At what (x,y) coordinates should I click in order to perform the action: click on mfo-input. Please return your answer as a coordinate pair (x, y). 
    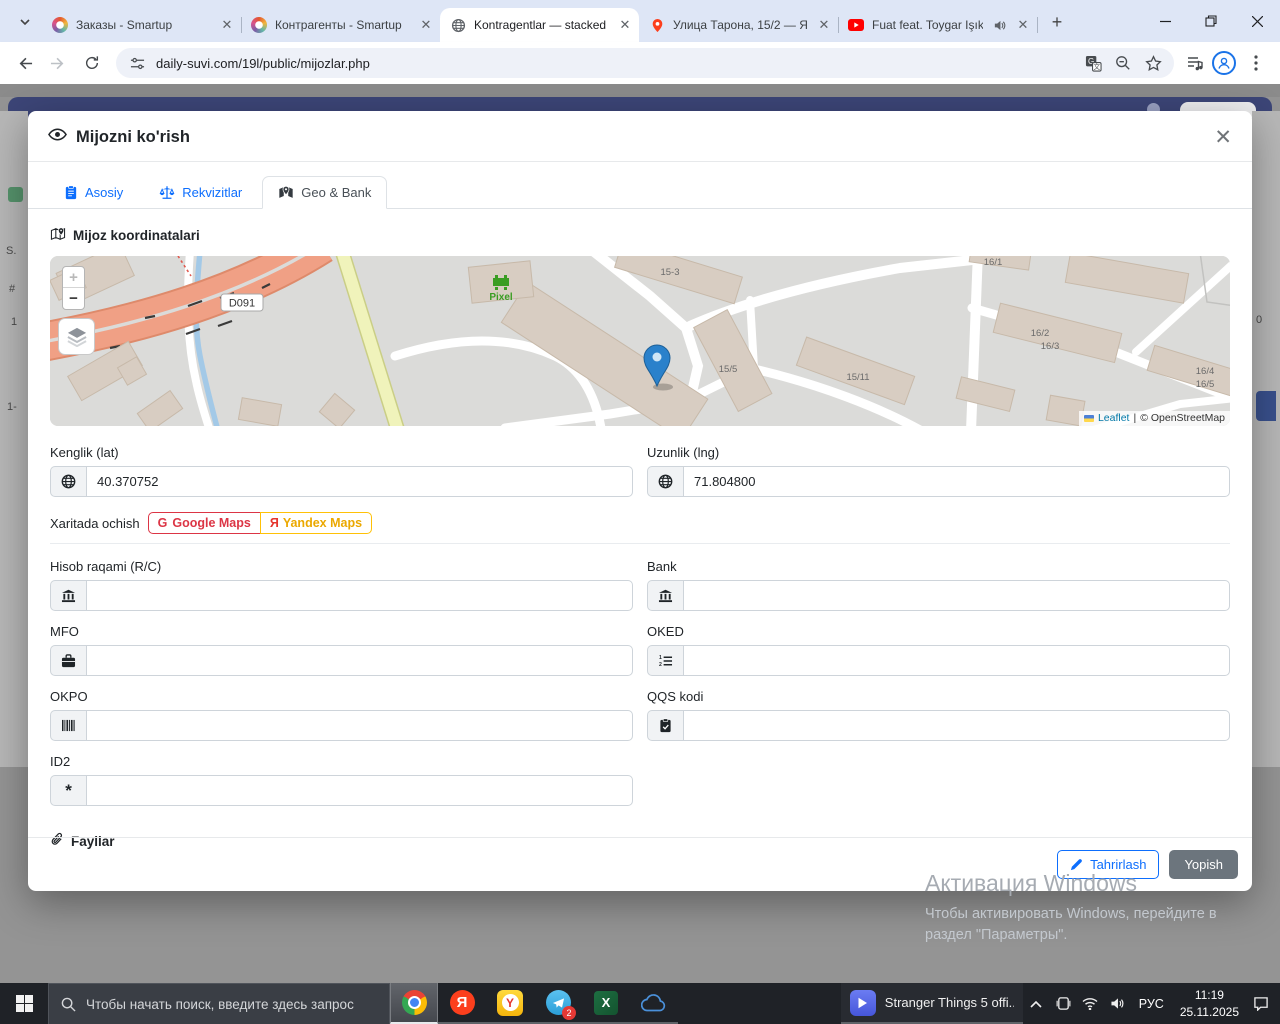
    Looking at the image, I should click on (359, 660).